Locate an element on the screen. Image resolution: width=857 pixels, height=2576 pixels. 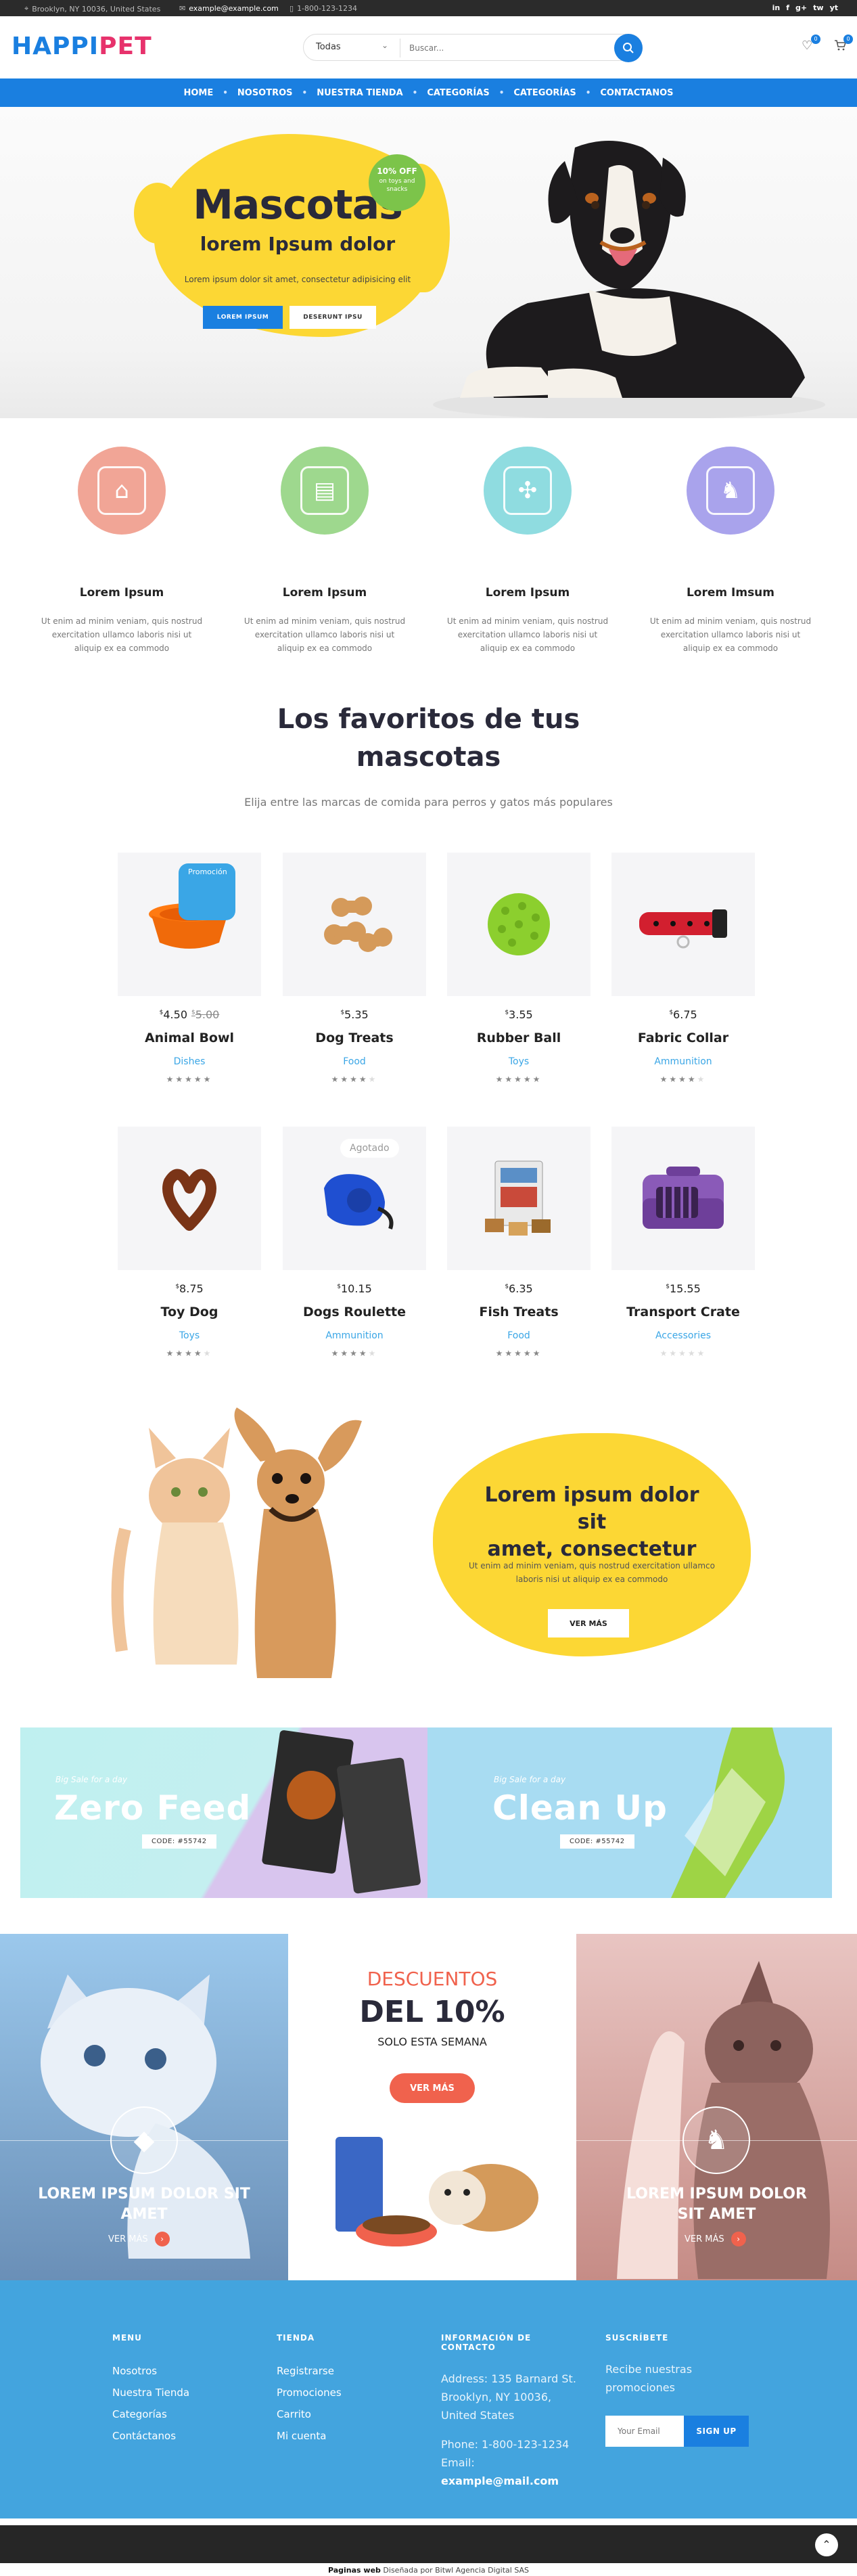
youtube-icon: yt is located at coordinates (834, 7).